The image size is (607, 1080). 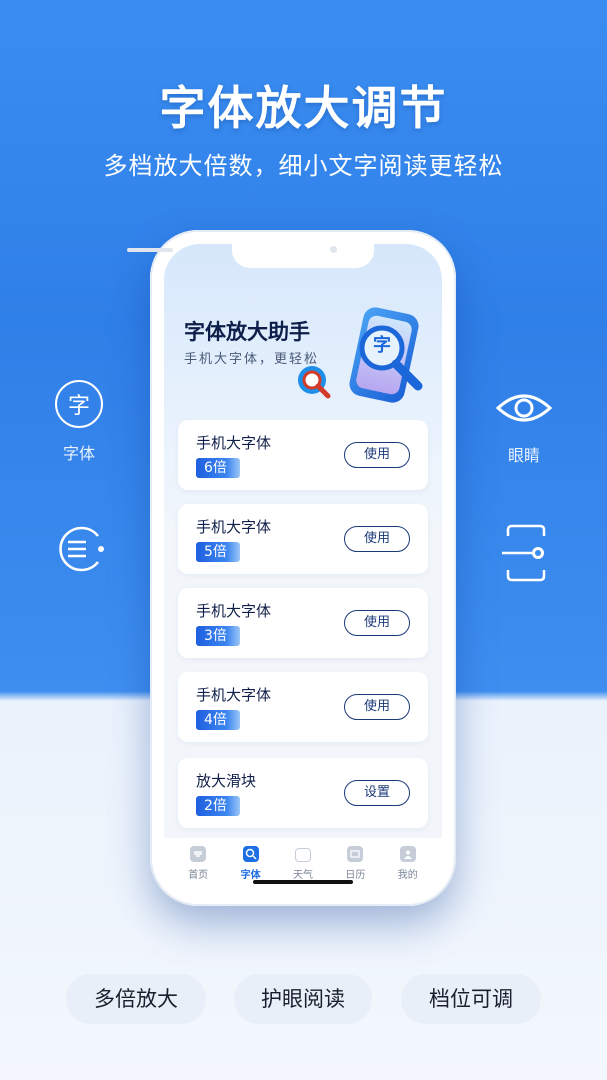 I want to click on tab-profile: 我的, so click(x=408, y=865).